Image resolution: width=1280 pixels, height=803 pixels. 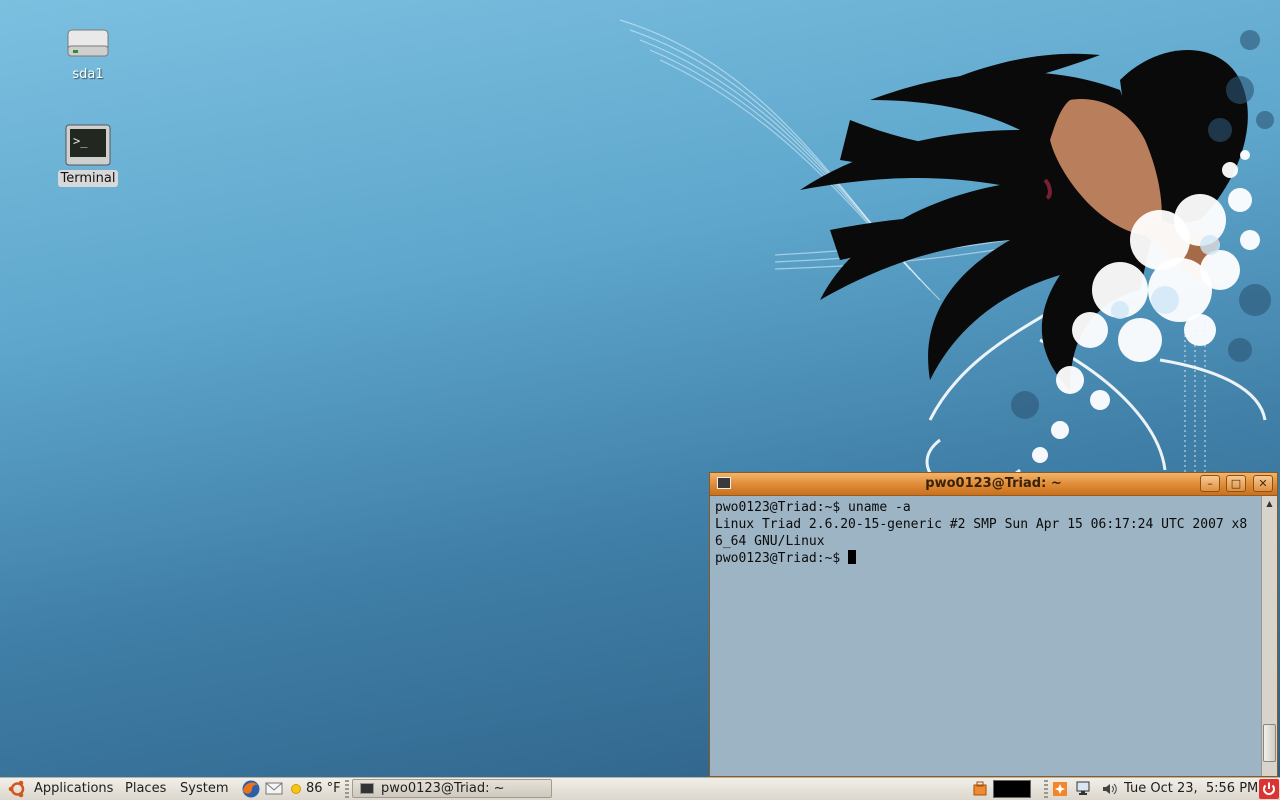 I want to click on scroll-up-arrow-icon: ▲, so click(x=1269, y=503).